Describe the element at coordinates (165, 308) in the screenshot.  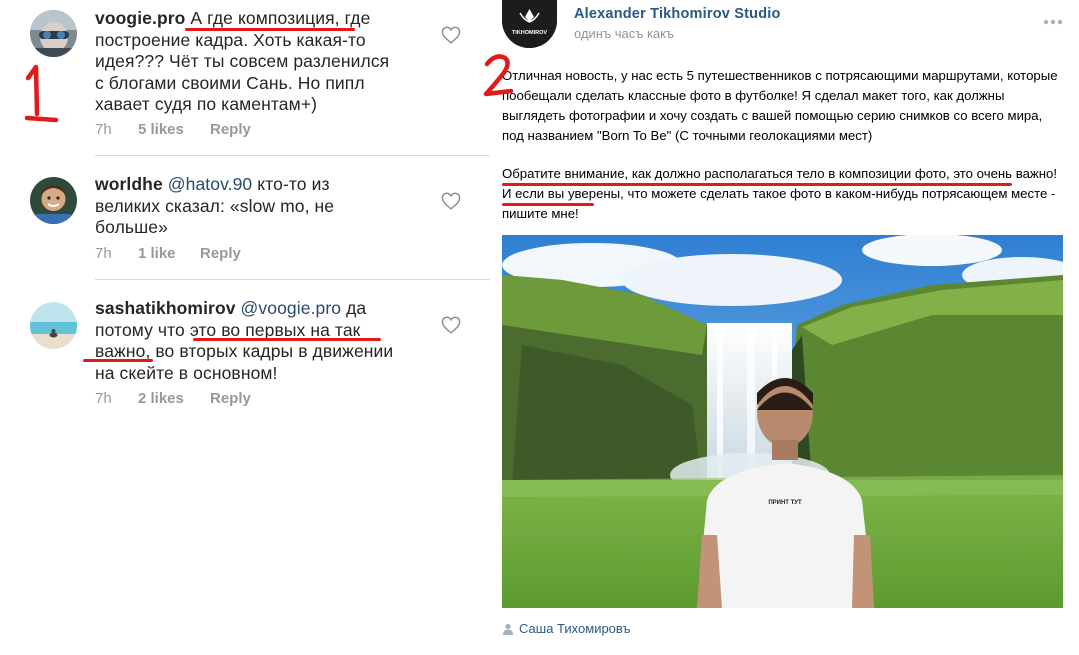
I see `comment-username: sashatikhomirov` at that location.